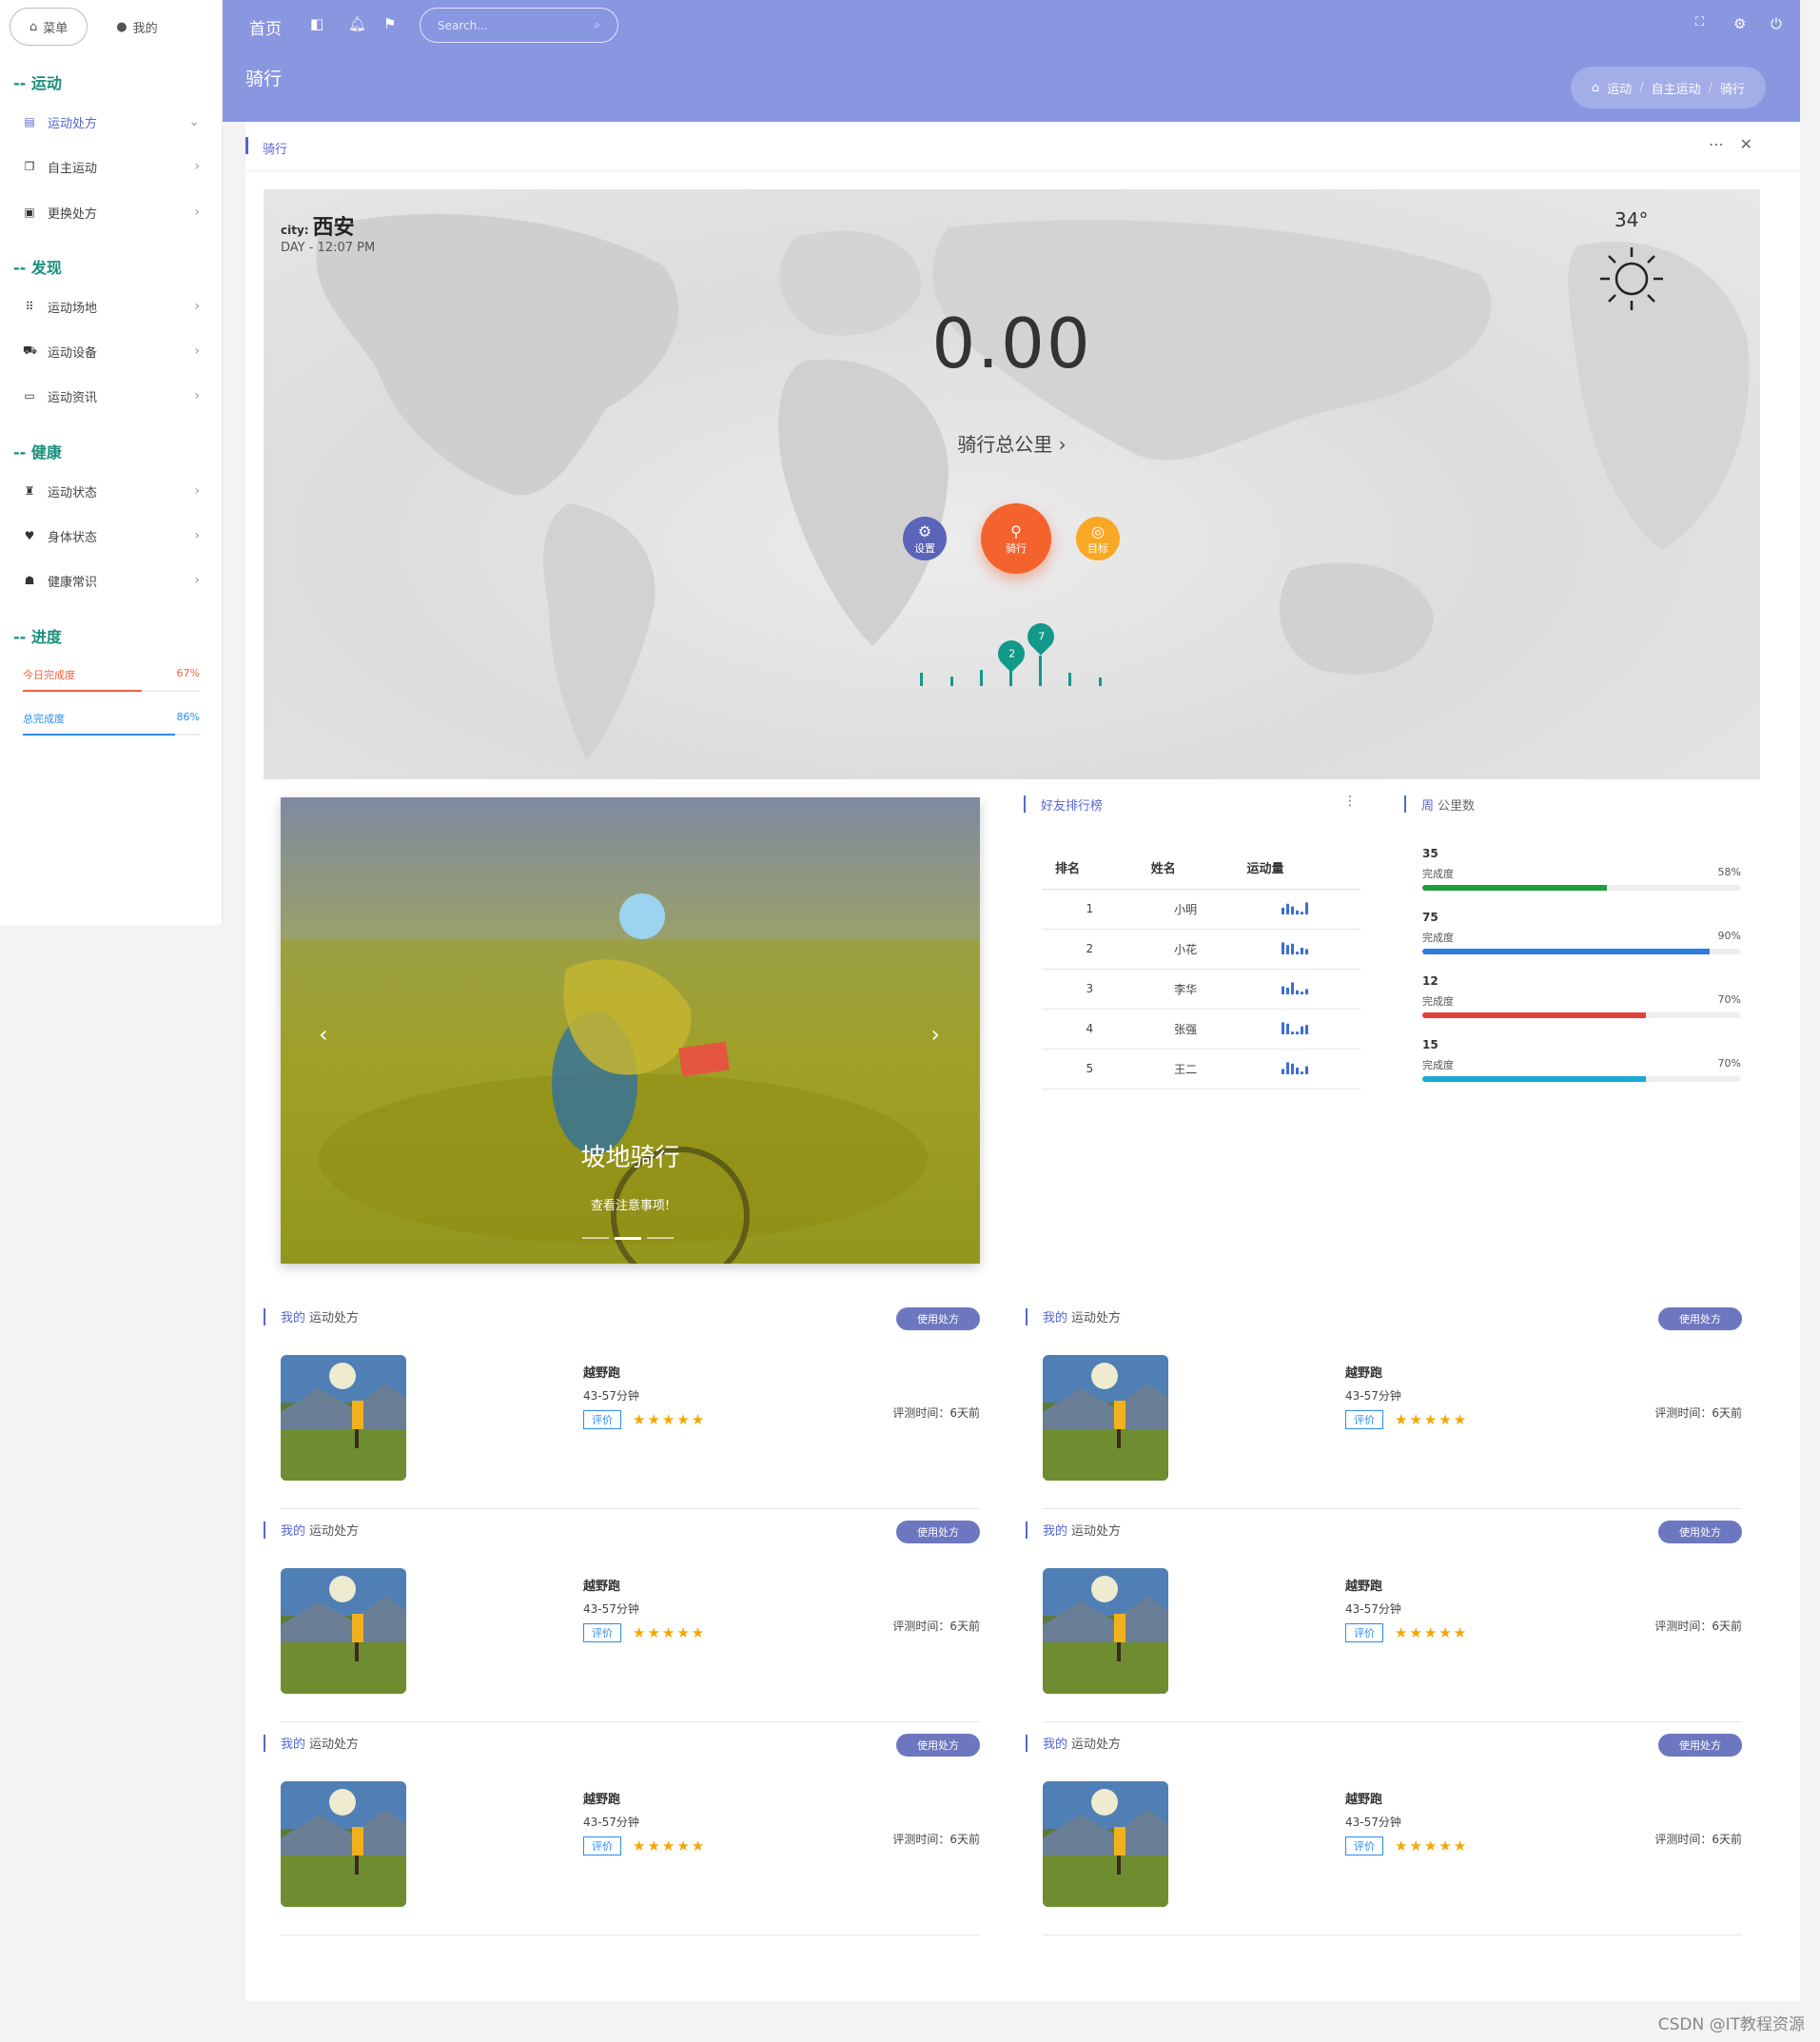 This screenshot has height=2042, width=1820. What do you see at coordinates (1016, 531) in the screenshot?
I see `bicycle-icon: ⚲` at bounding box center [1016, 531].